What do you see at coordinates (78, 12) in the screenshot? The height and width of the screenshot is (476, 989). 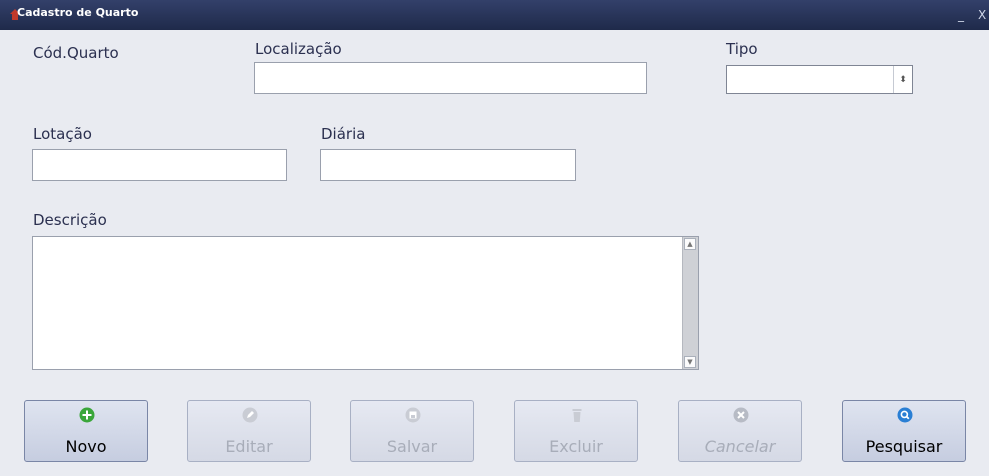 I see `window-title: Cadastro de Quarto` at bounding box center [78, 12].